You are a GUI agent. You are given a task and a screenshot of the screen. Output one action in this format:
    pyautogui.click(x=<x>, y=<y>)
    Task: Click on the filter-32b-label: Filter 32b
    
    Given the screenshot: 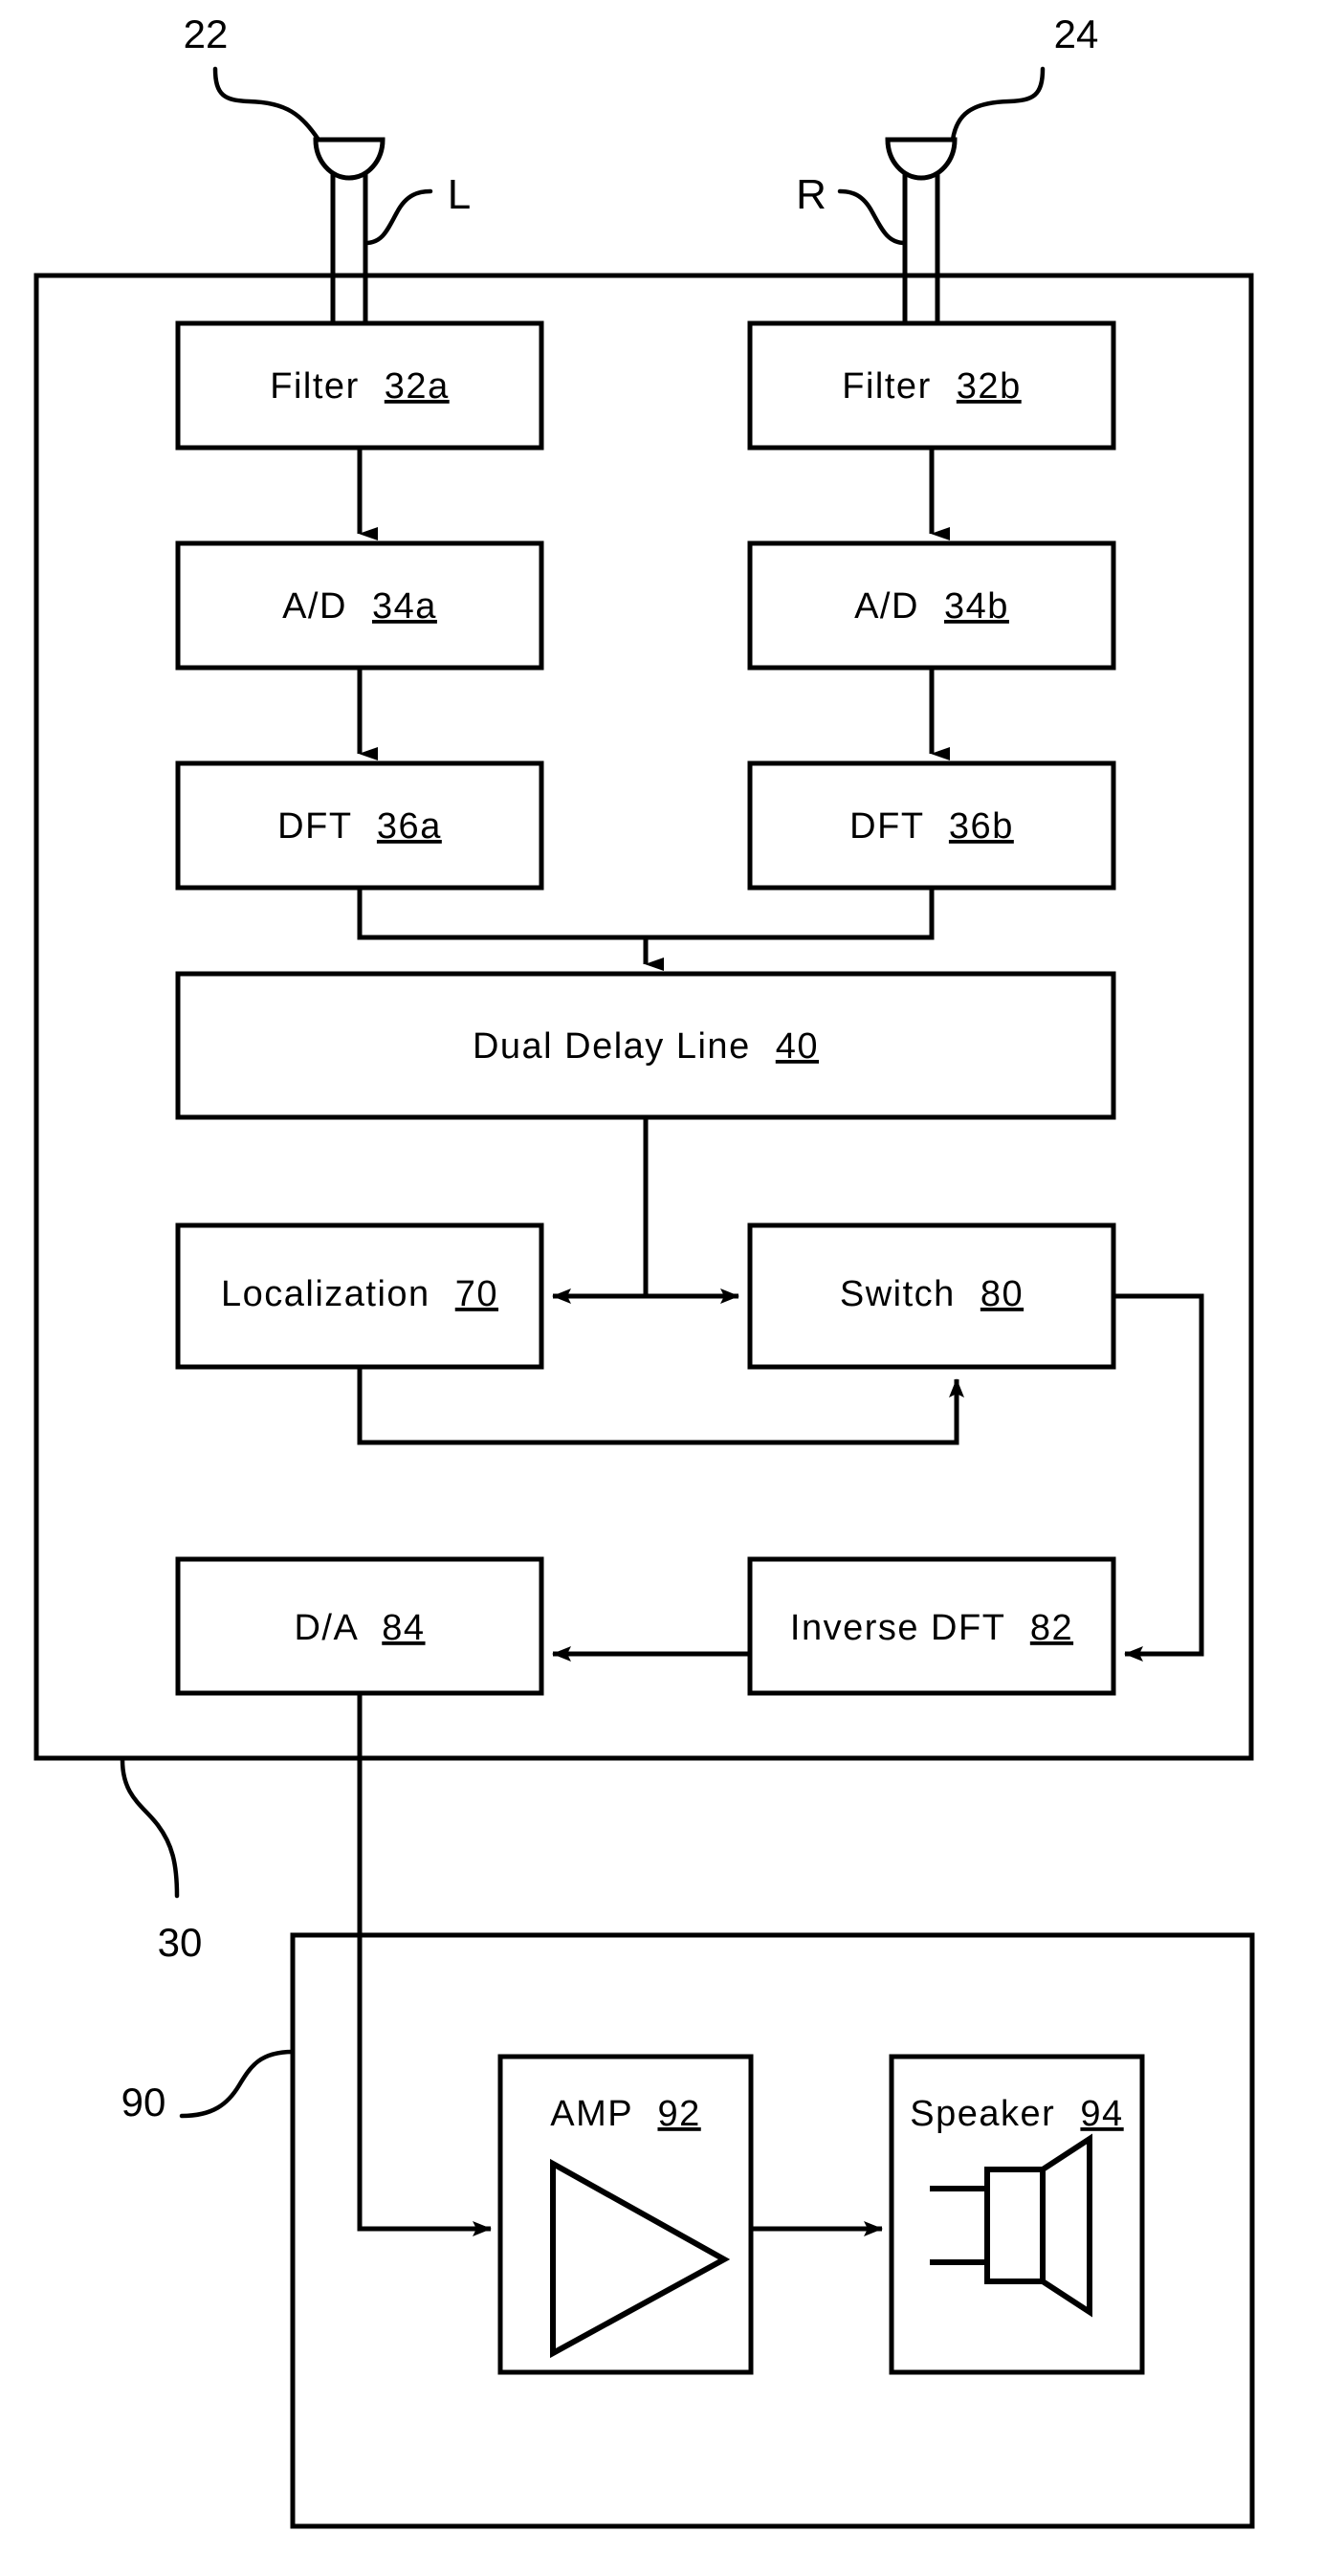 What is the action you would take?
    pyautogui.click(x=931, y=386)
    